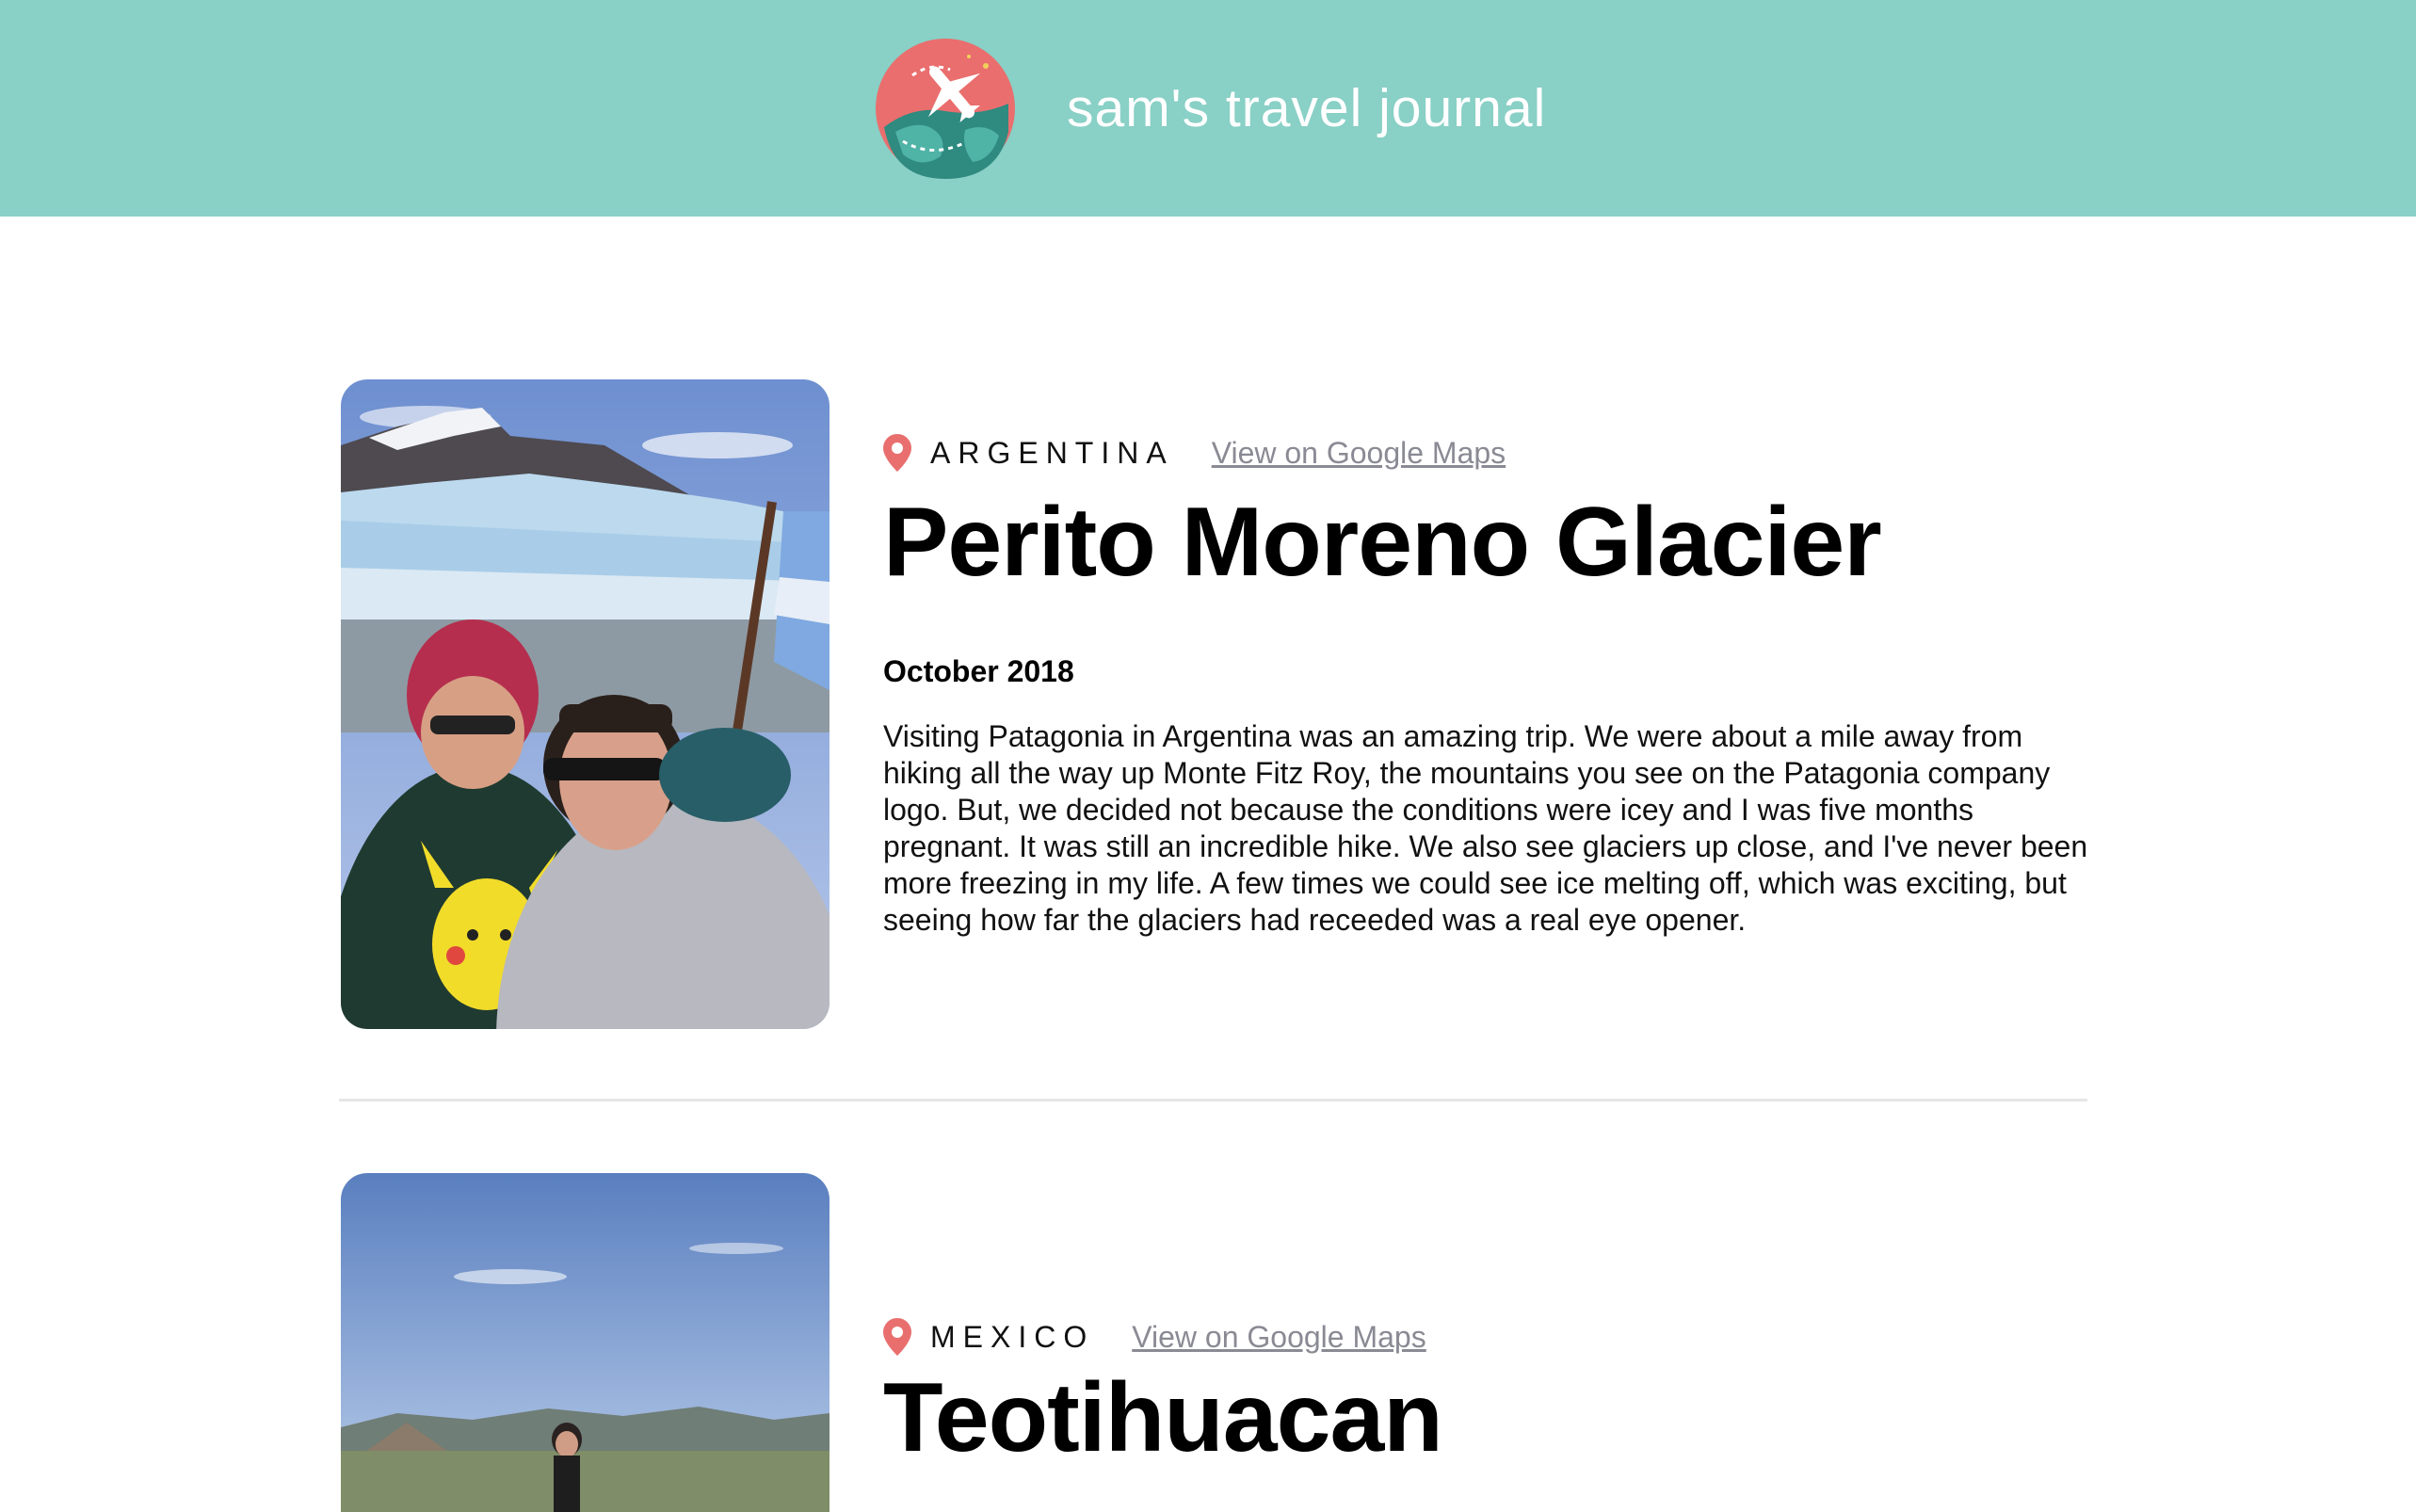 This screenshot has height=1512, width=2416. What do you see at coordinates (1163, 1417) in the screenshot?
I see `entry-title: Teotihuacan` at bounding box center [1163, 1417].